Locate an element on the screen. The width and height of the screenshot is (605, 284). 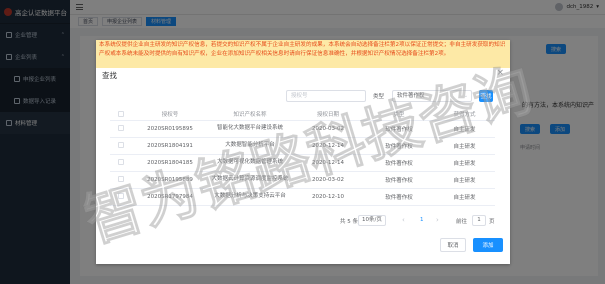
column-header: 知识产权名称 is located at coordinates (250, 114).